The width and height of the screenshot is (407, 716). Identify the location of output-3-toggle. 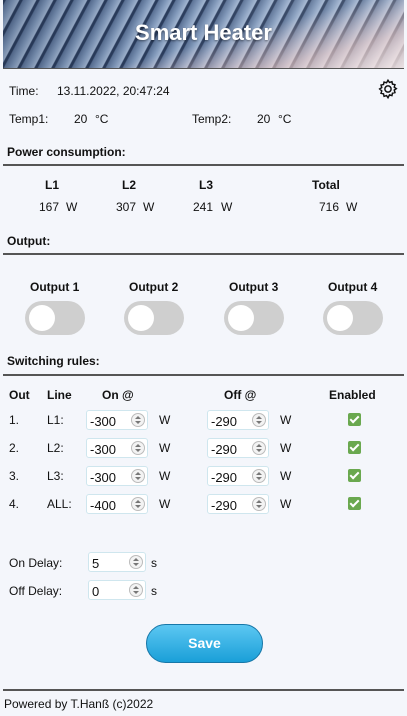
(254, 318).